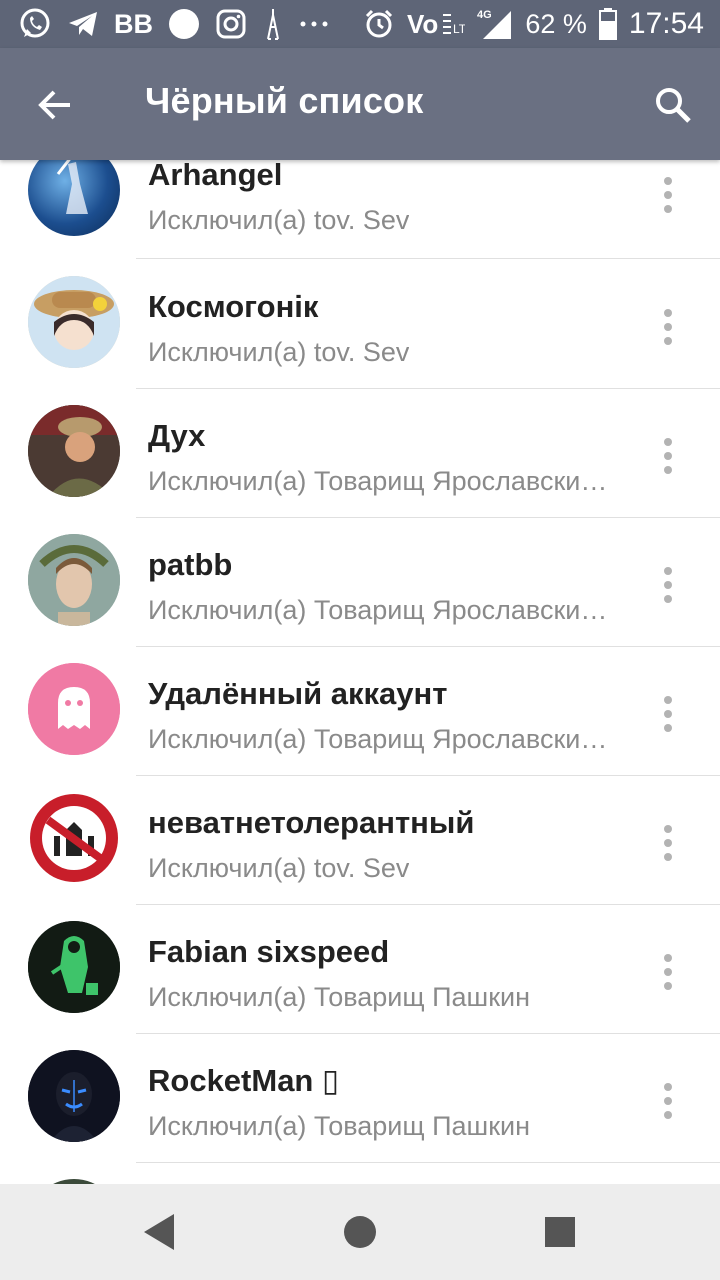 This screenshot has width=720, height=1280. What do you see at coordinates (190, 564) in the screenshot?
I see `user-name: patbb` at bounding box center [190, 564].